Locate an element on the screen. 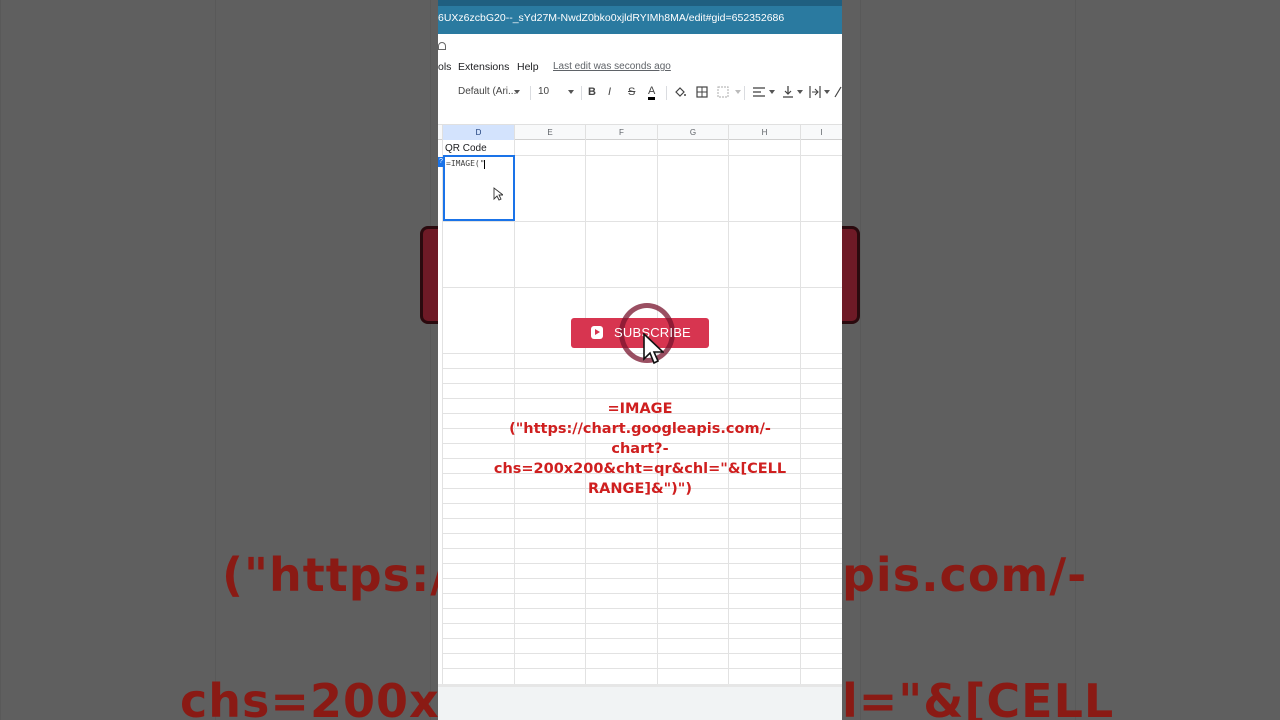 The image size is (1280, 720). formula-line: =IMAGE is located at coordinates (640, 409).